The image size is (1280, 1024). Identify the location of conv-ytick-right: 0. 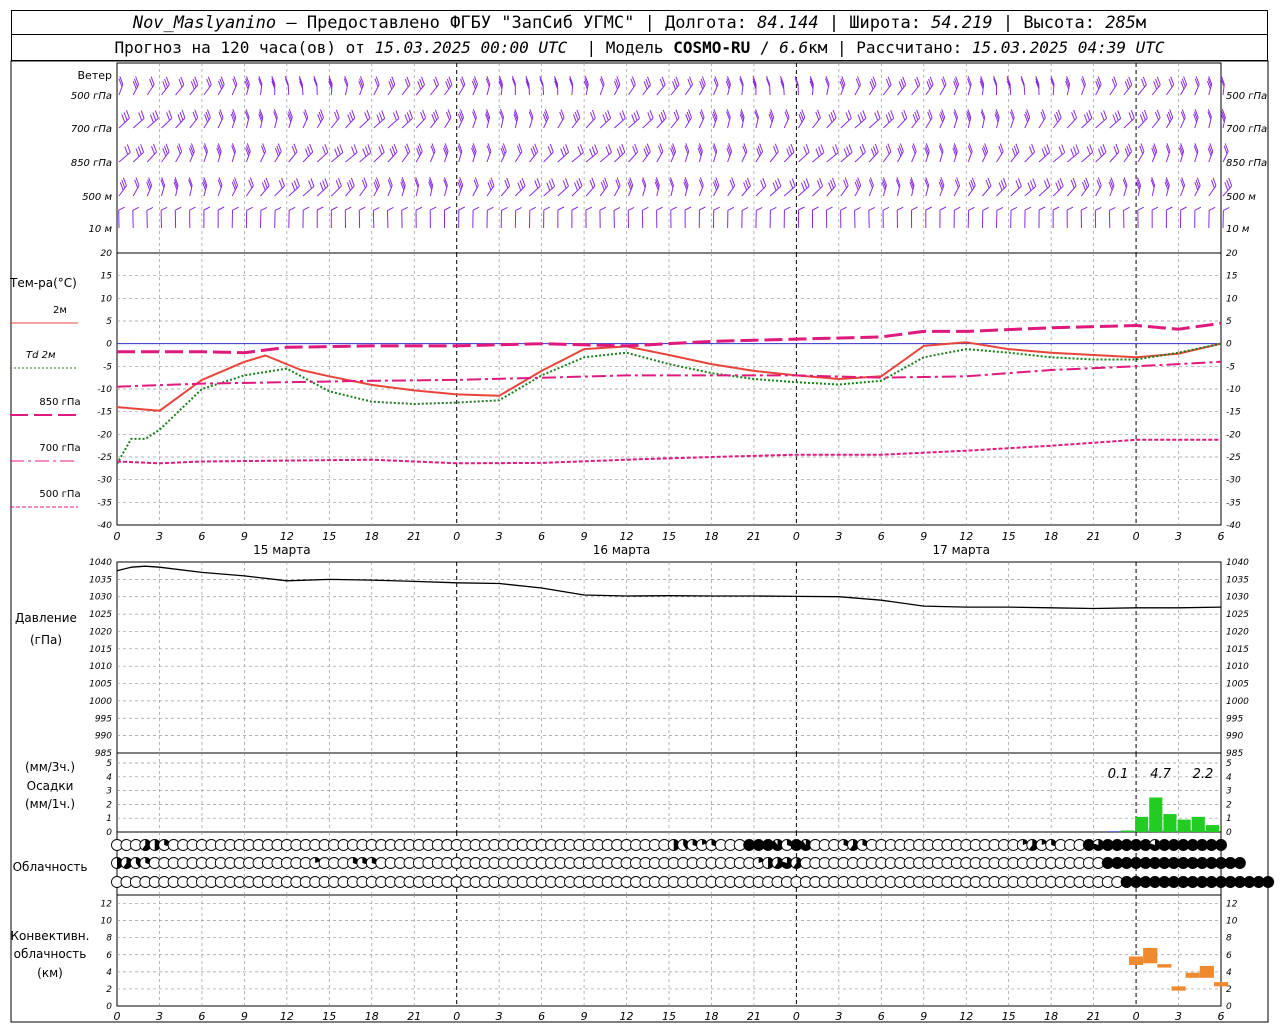
(1229, 1007).